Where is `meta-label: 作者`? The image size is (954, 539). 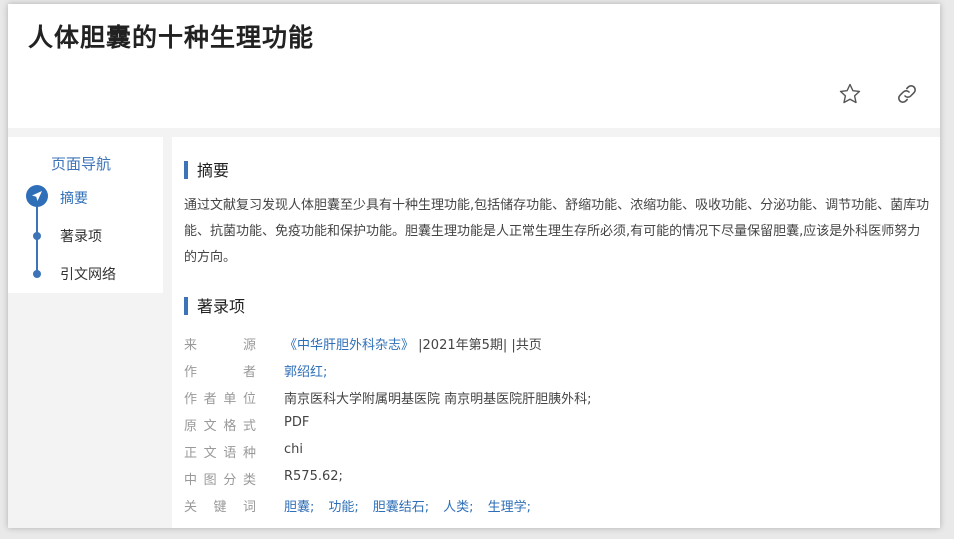
meta-label: 作者 is located at coordinates (220, 372).